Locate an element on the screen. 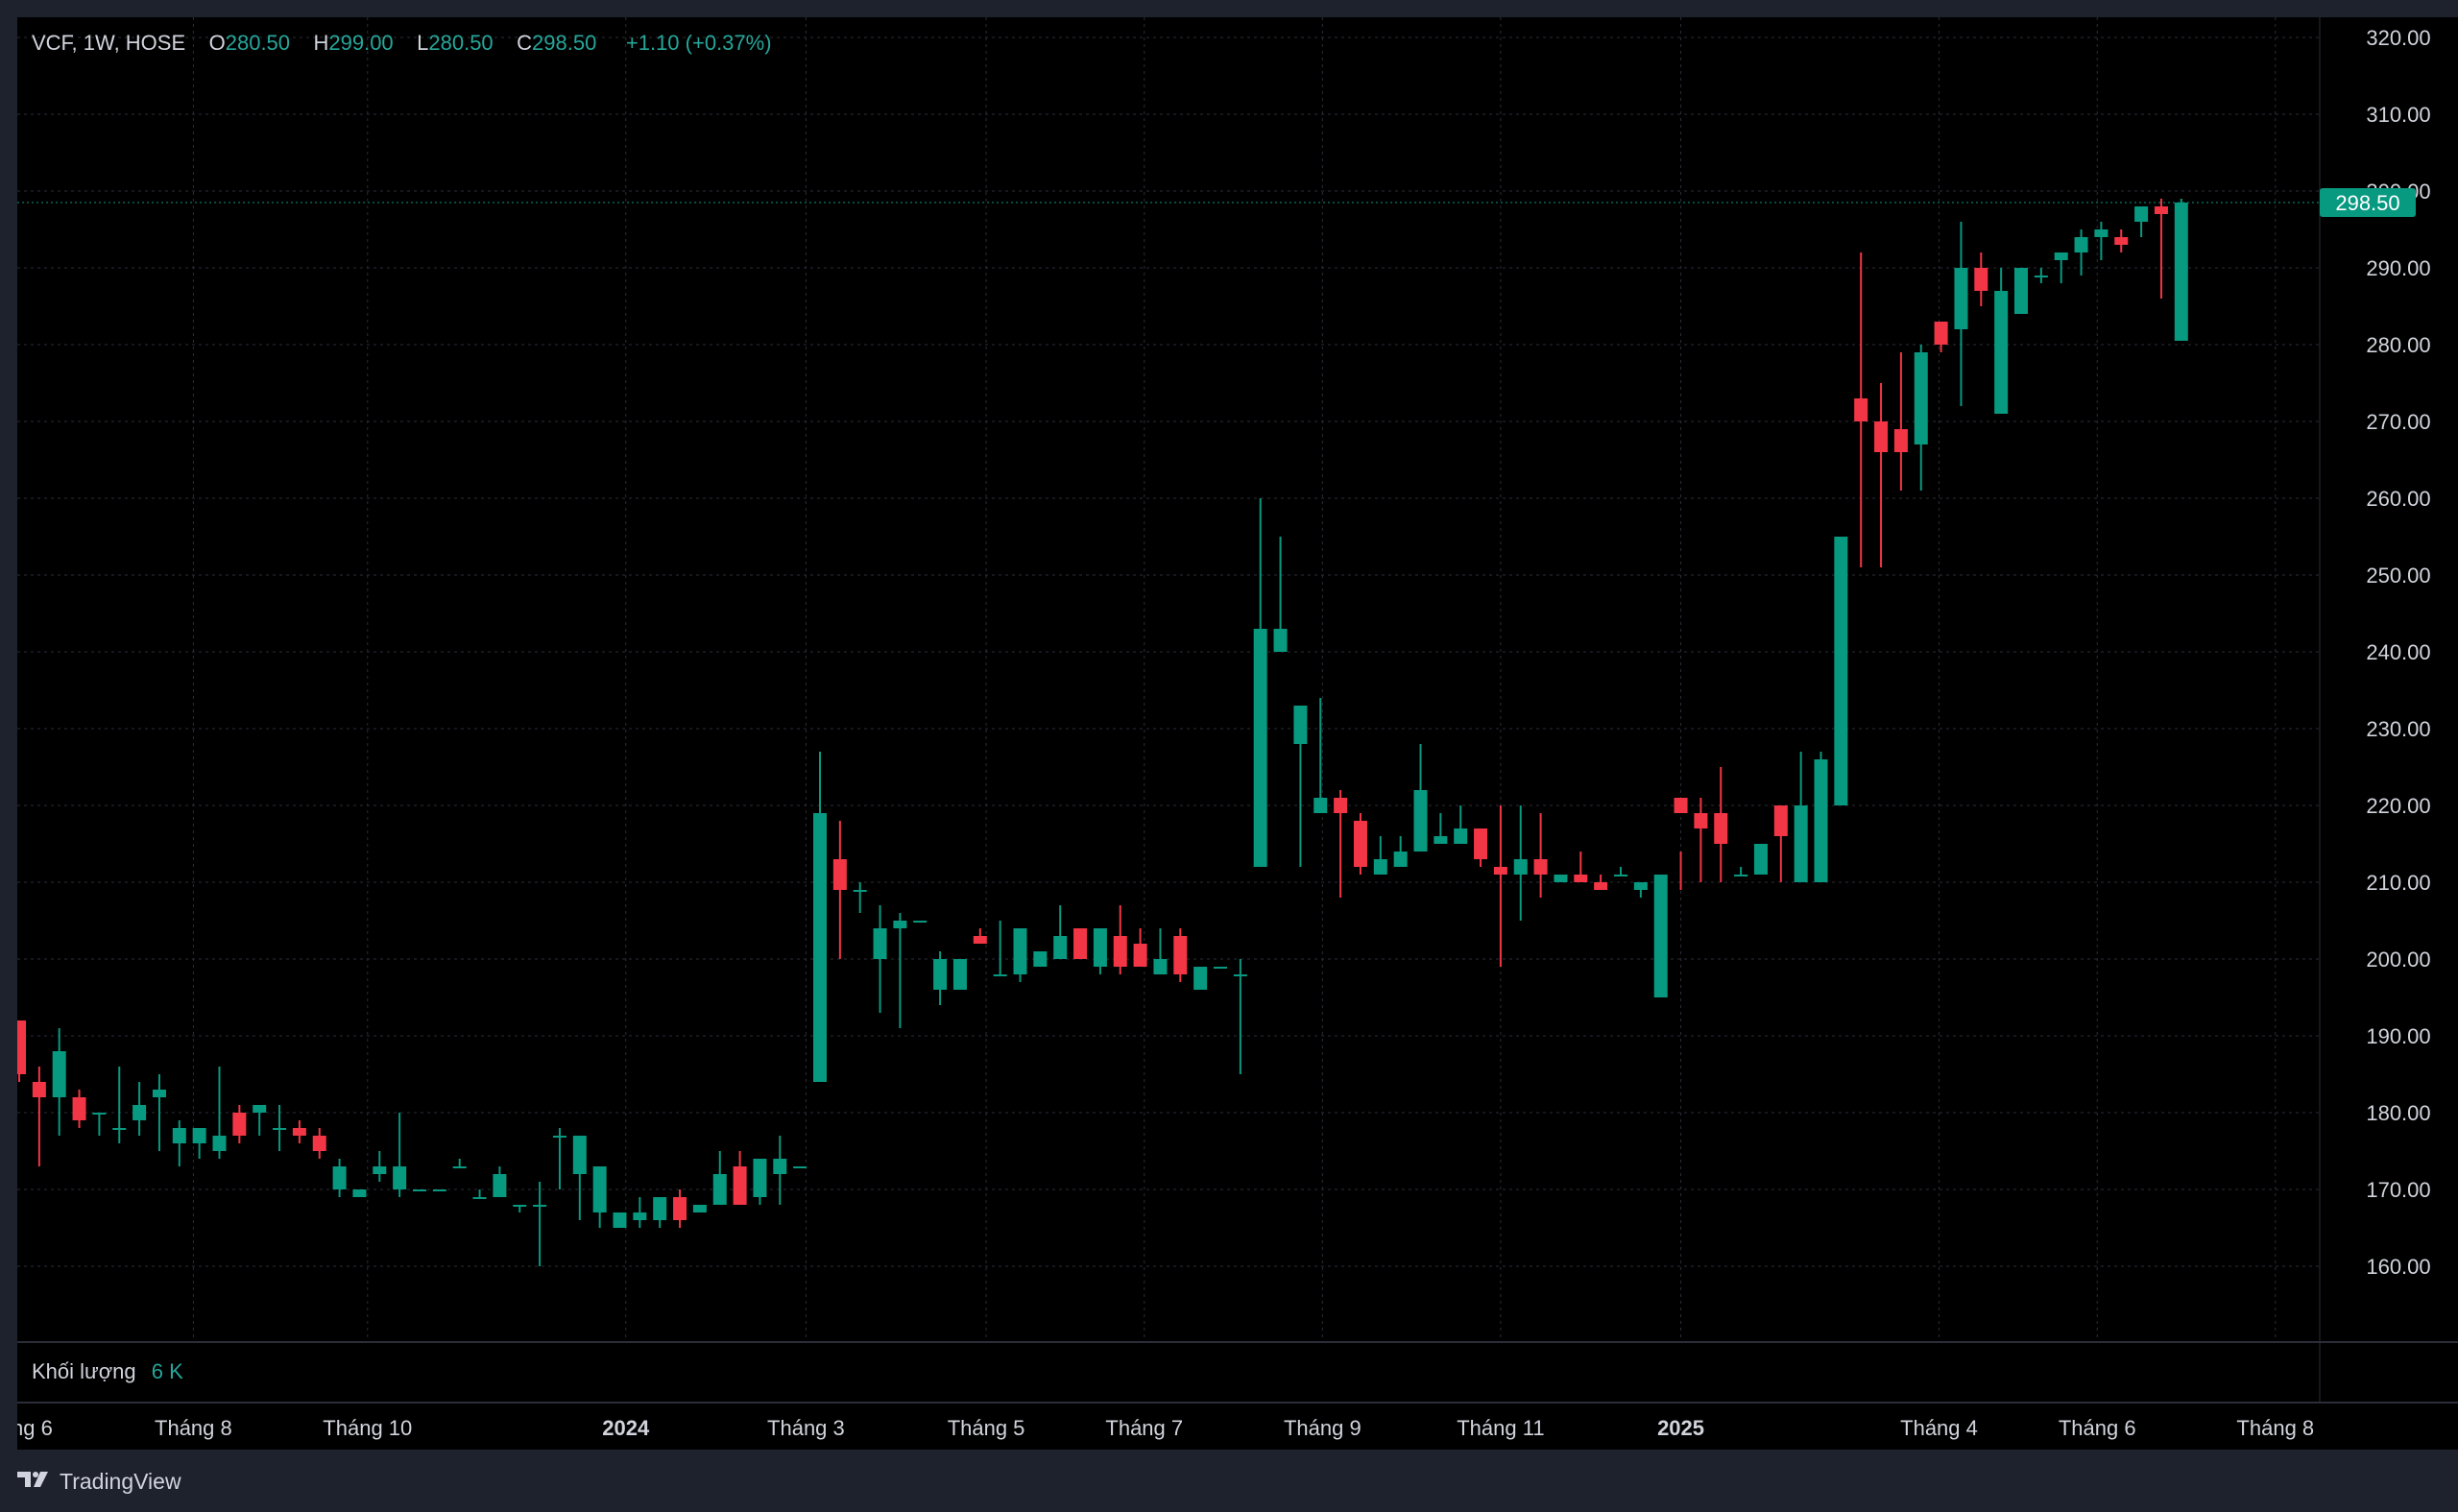  low-value: 280.50 is located at coordinates (461, 43).